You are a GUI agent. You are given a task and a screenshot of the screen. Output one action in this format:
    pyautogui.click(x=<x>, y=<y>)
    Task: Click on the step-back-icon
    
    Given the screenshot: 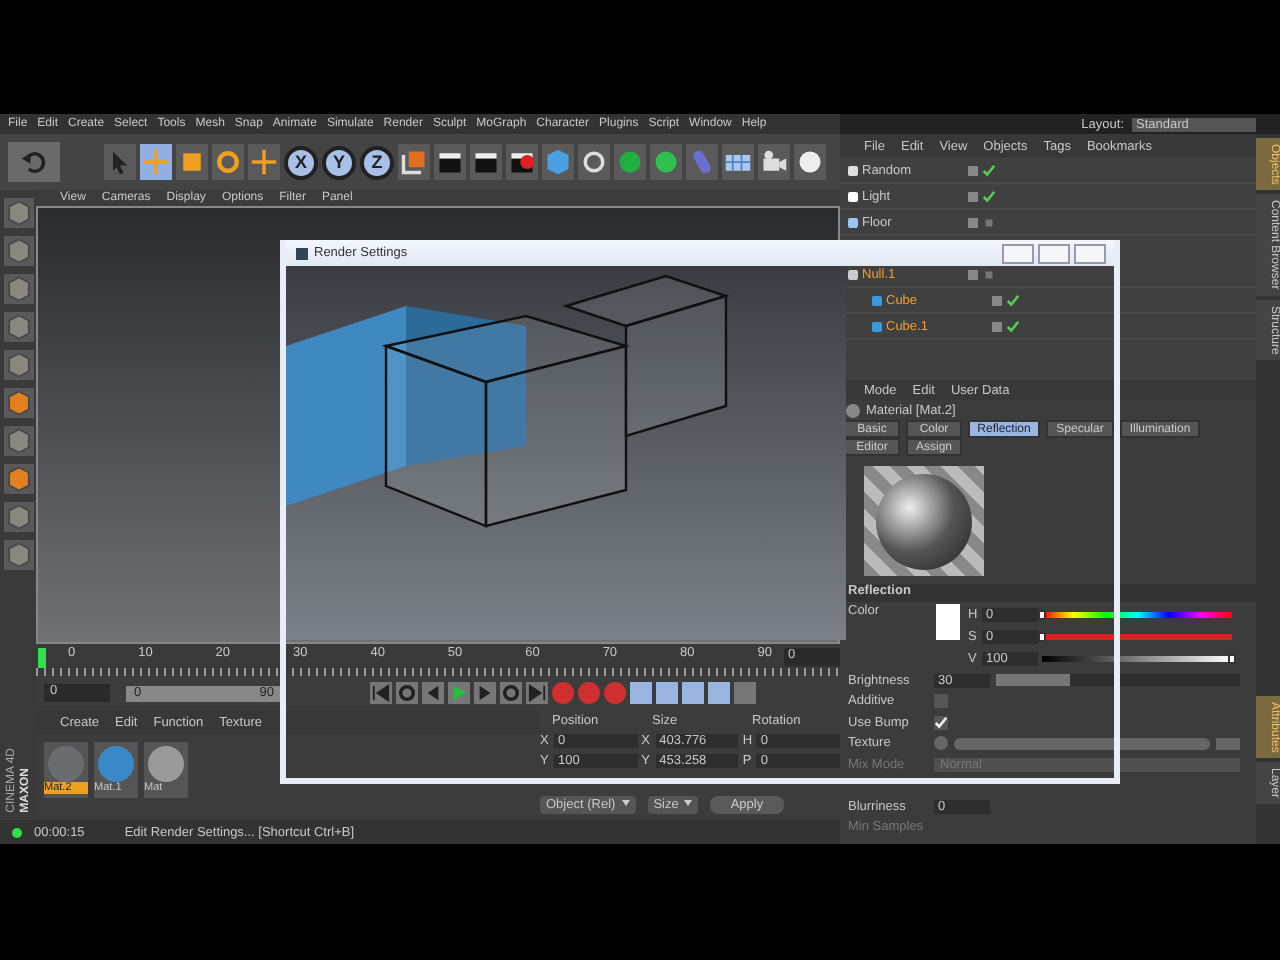 What is the action you would take?
    pyautogui.click(x=433, y=693)
    